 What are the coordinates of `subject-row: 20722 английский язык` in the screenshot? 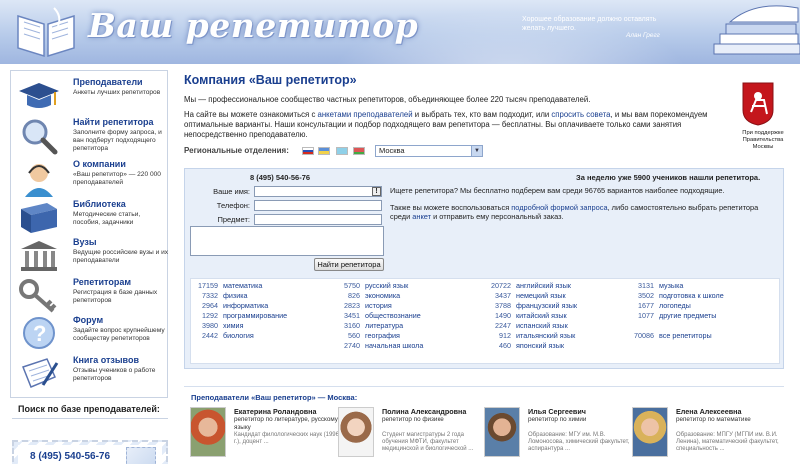 It's located at (558, 286).